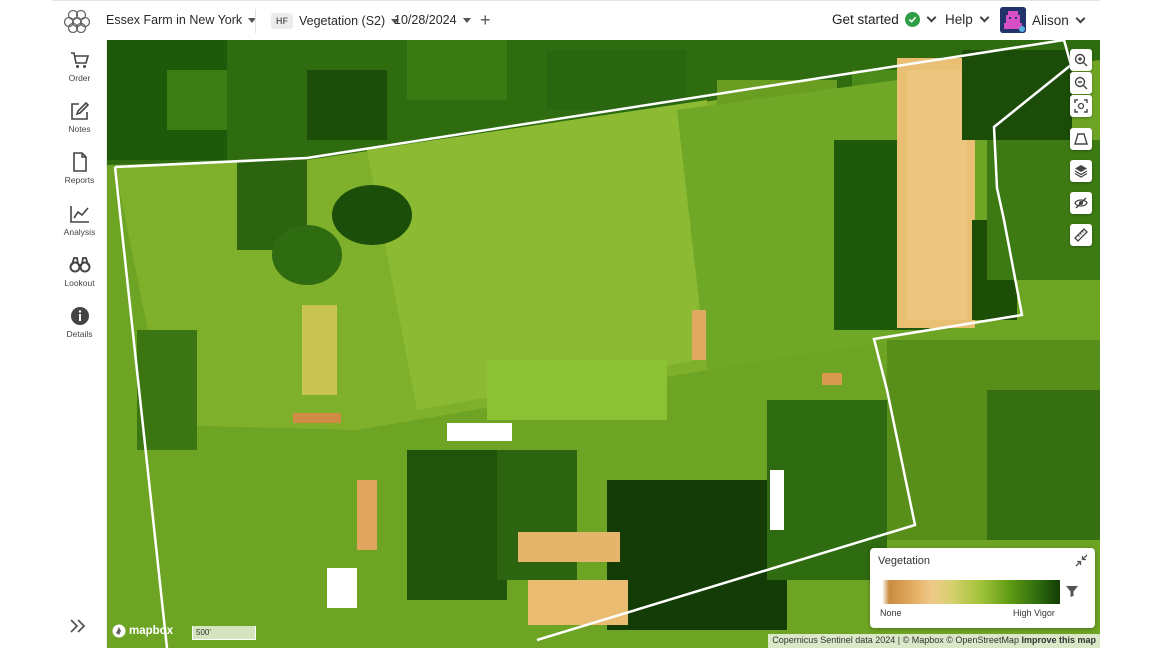 Image resolution: width=1152 pixels, height=648 pixels. I want to click on measure-button, so click(1081, 235).